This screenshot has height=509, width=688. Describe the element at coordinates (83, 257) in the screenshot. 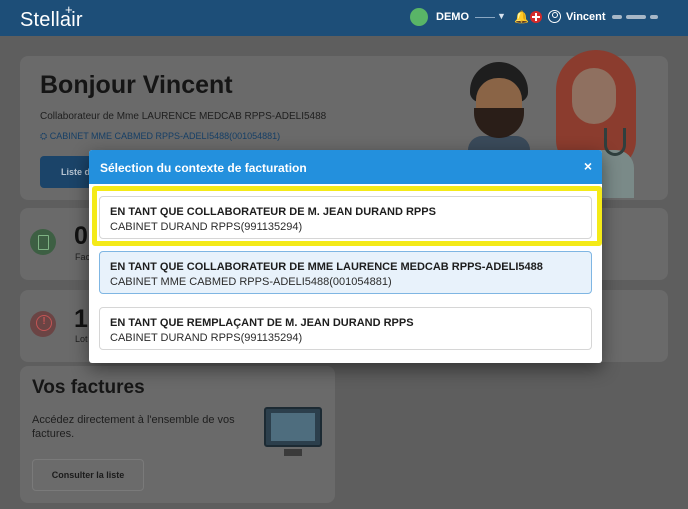

I see `stat-label: Fac` at that location.